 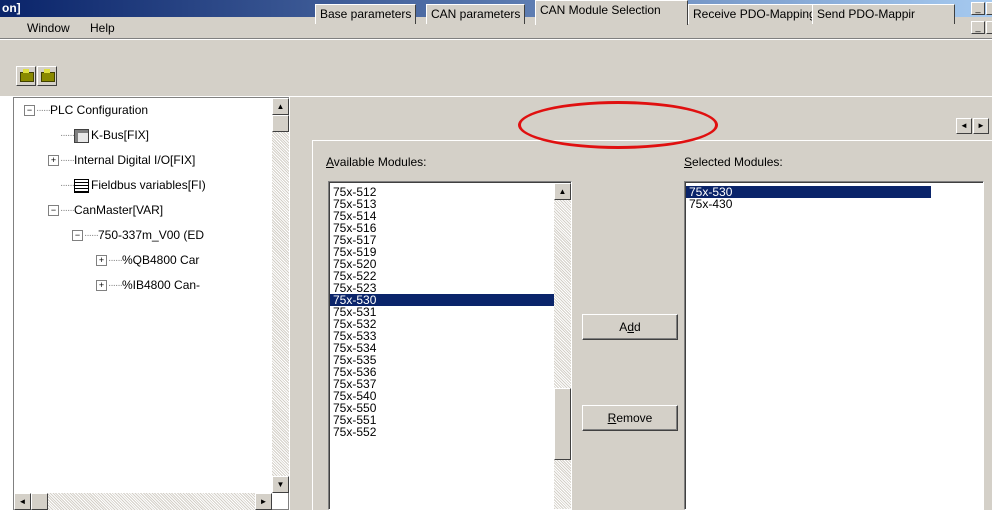 What do you see at coordinates (883, 14) in the screenshot?
I see `tab-send-pdo-mapping: Send PDO-Mappir` at bounding box center [883, 14].